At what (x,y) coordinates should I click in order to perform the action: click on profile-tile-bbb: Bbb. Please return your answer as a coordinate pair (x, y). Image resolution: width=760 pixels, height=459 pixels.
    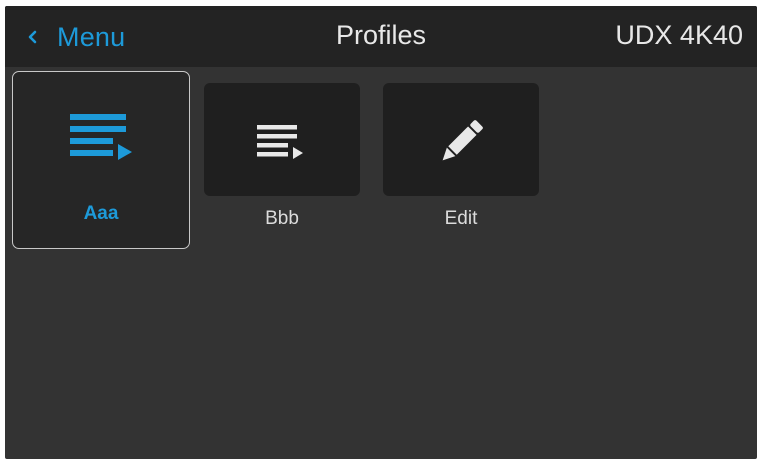
    Looking at the image, I should click on (282, 168).